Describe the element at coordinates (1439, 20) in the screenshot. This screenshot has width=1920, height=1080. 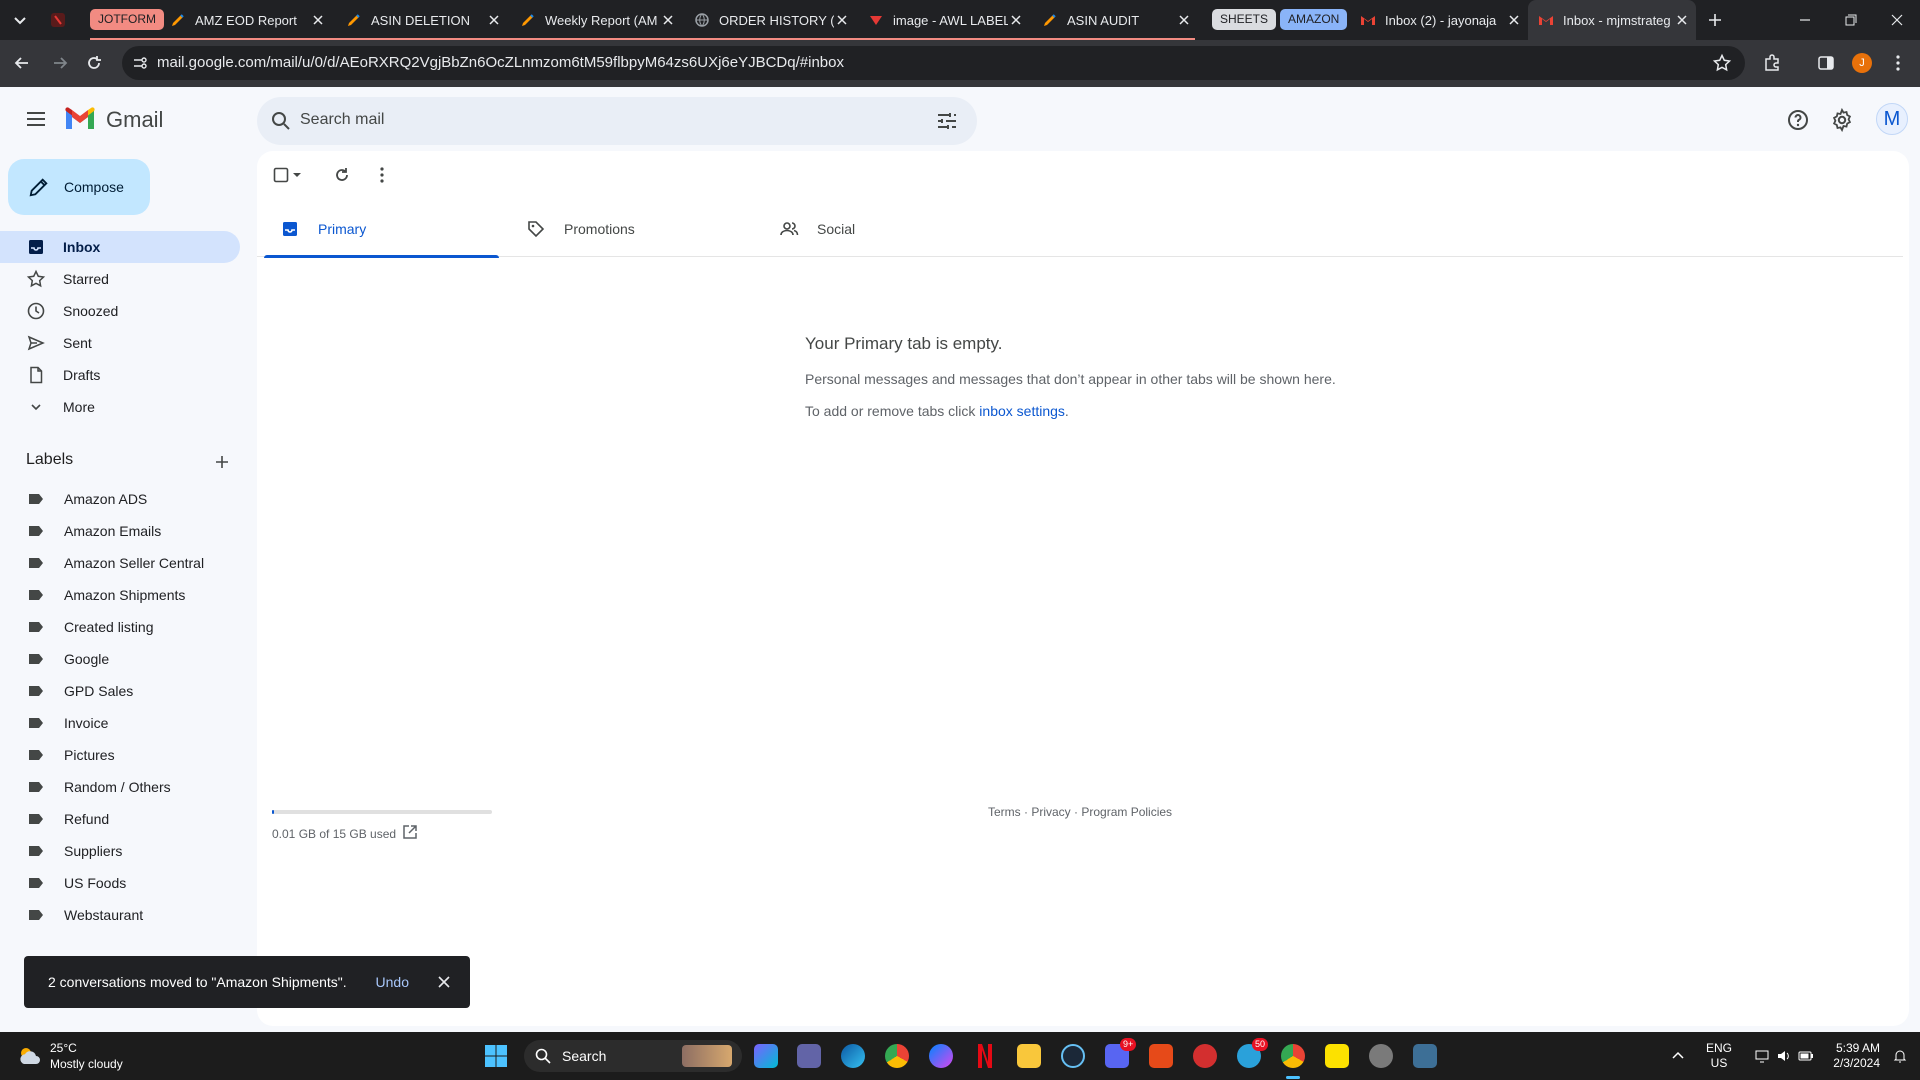
I see `browser-tab: Inbox (2) - jayonaja` at that location.